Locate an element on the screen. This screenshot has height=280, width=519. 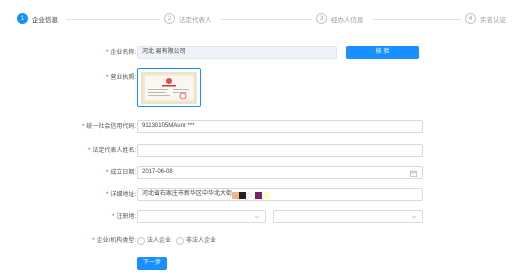
step-4-number: 4 is located at coordinates (470, 18).